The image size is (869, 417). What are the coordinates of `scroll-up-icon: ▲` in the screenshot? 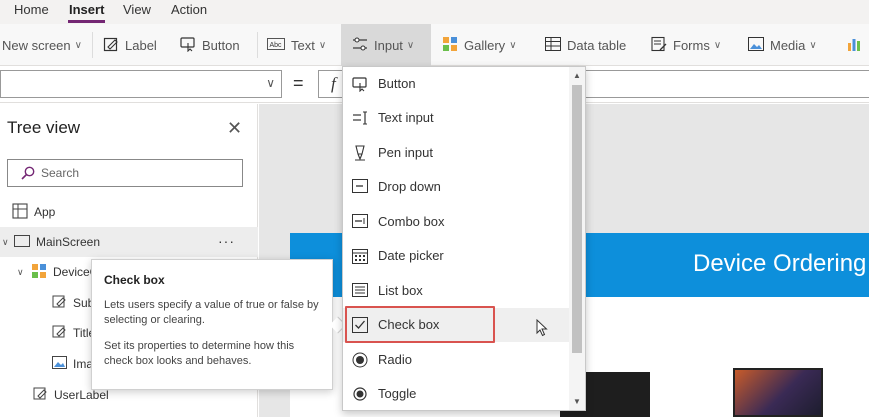 It's located at (577, 75).